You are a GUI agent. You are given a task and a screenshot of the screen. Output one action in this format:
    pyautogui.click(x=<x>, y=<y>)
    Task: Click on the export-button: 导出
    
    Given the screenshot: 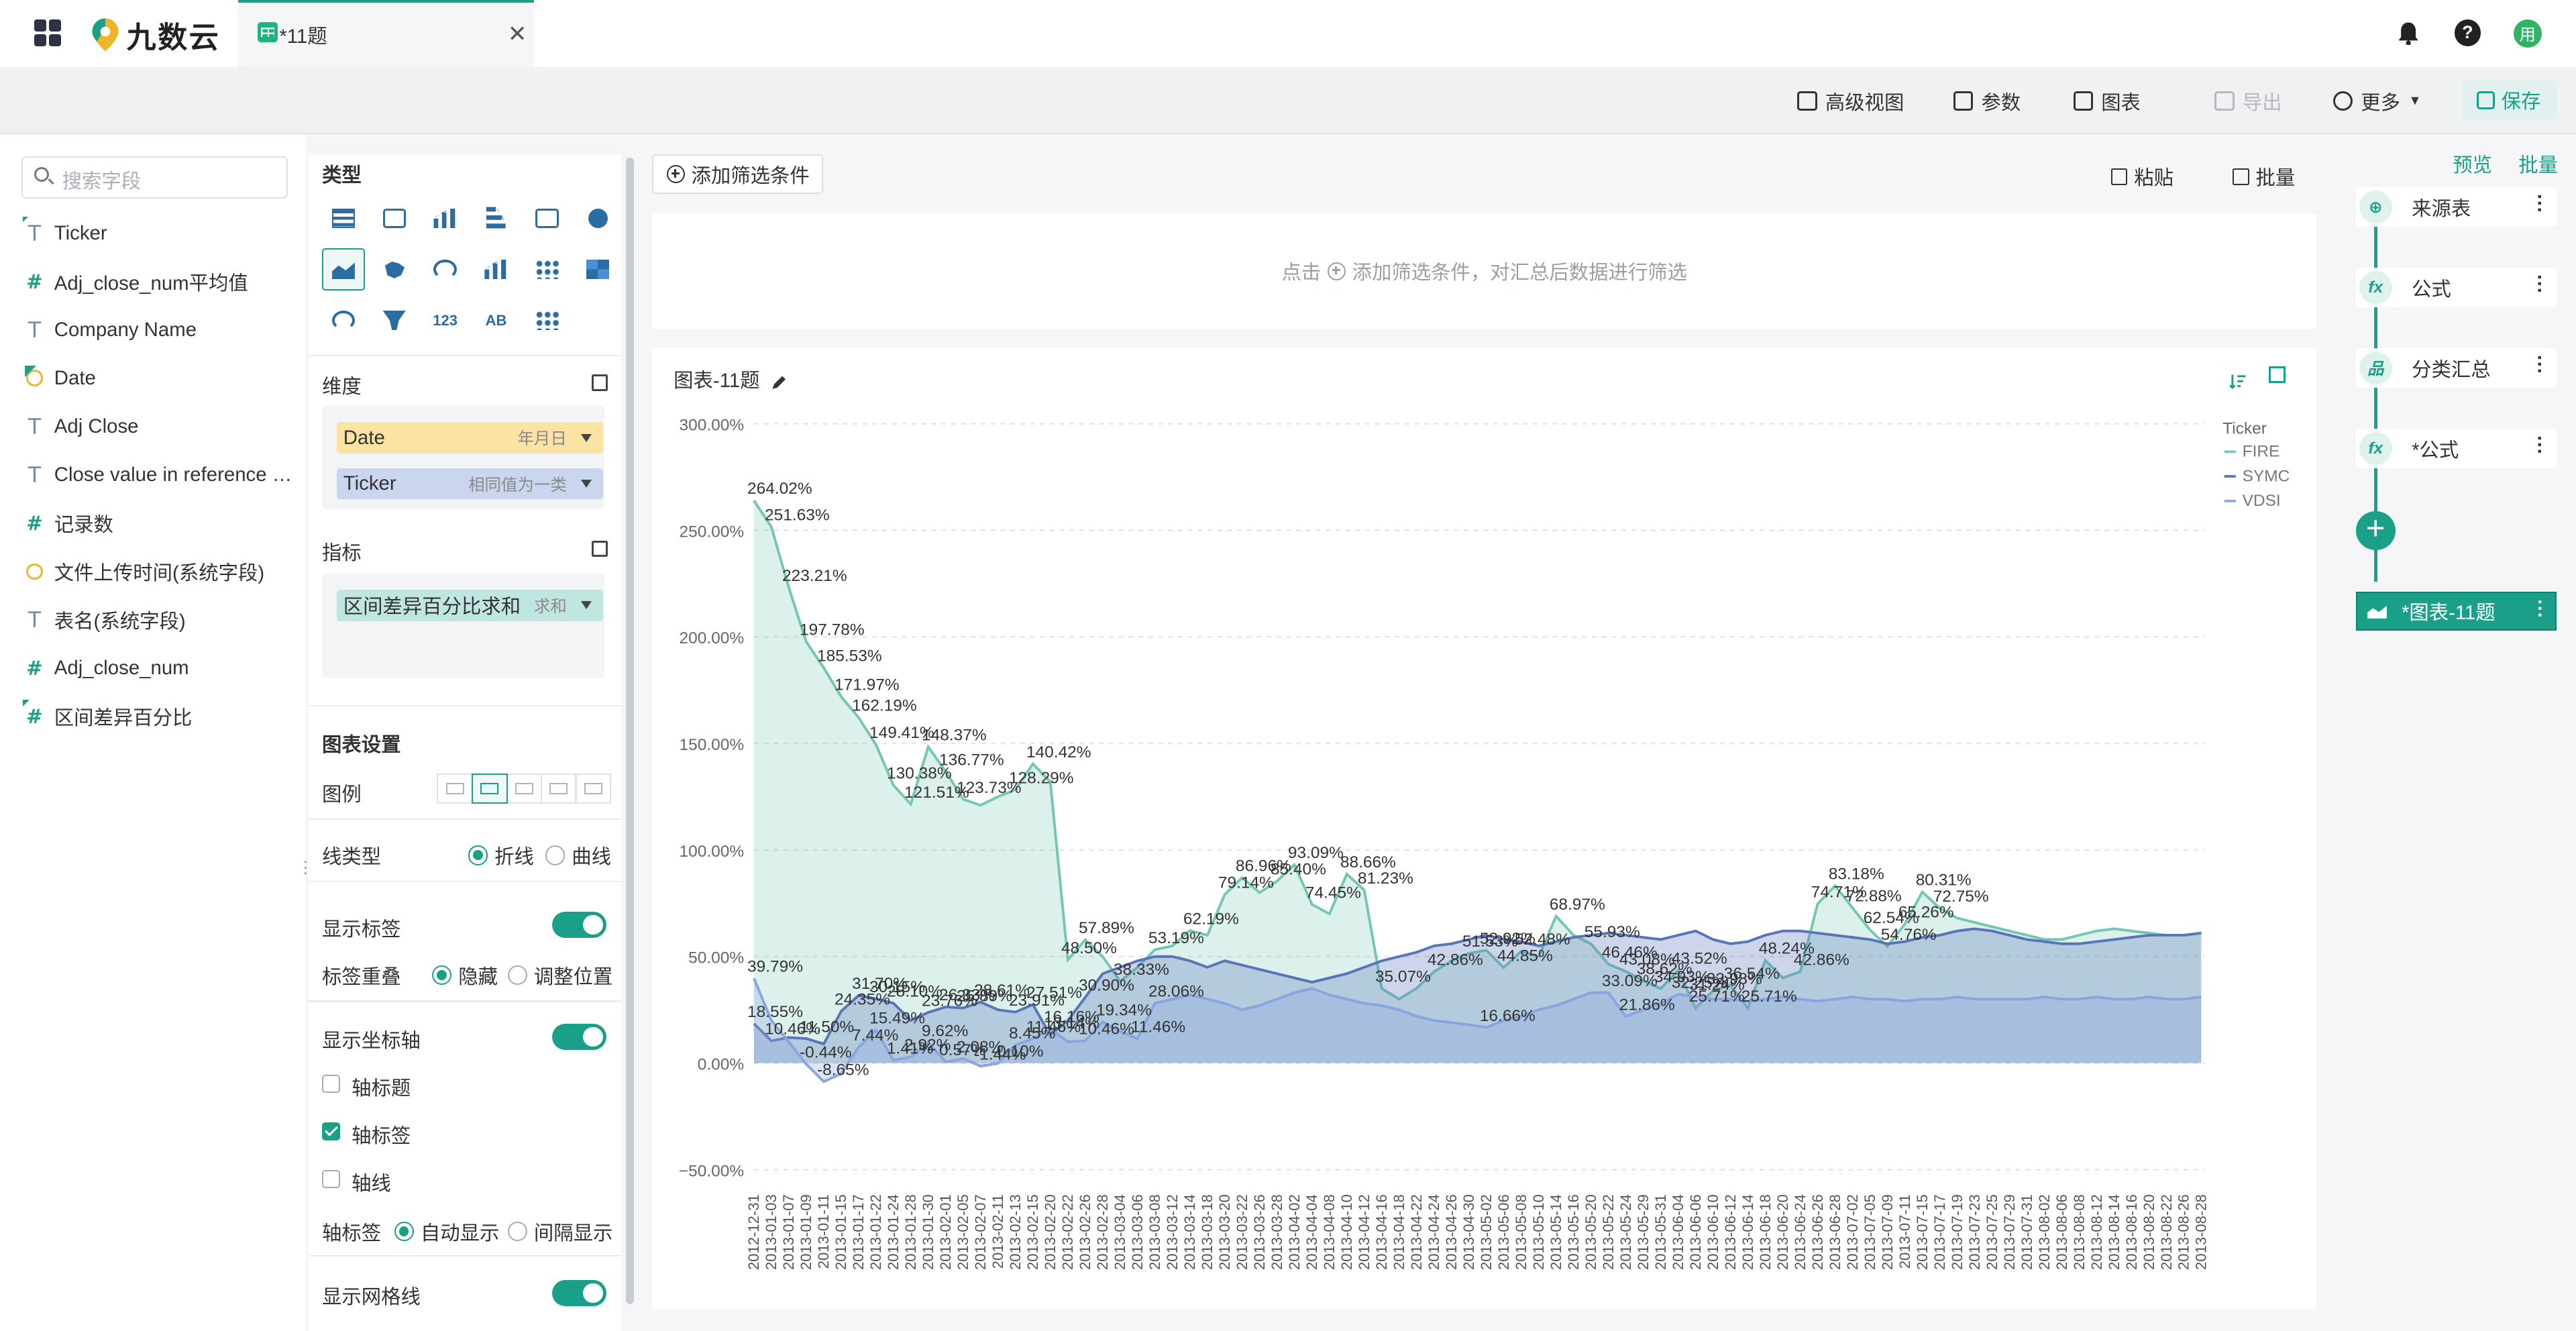 What is the action you would take?
    pyautogui.click(x=2248, y=101)
    